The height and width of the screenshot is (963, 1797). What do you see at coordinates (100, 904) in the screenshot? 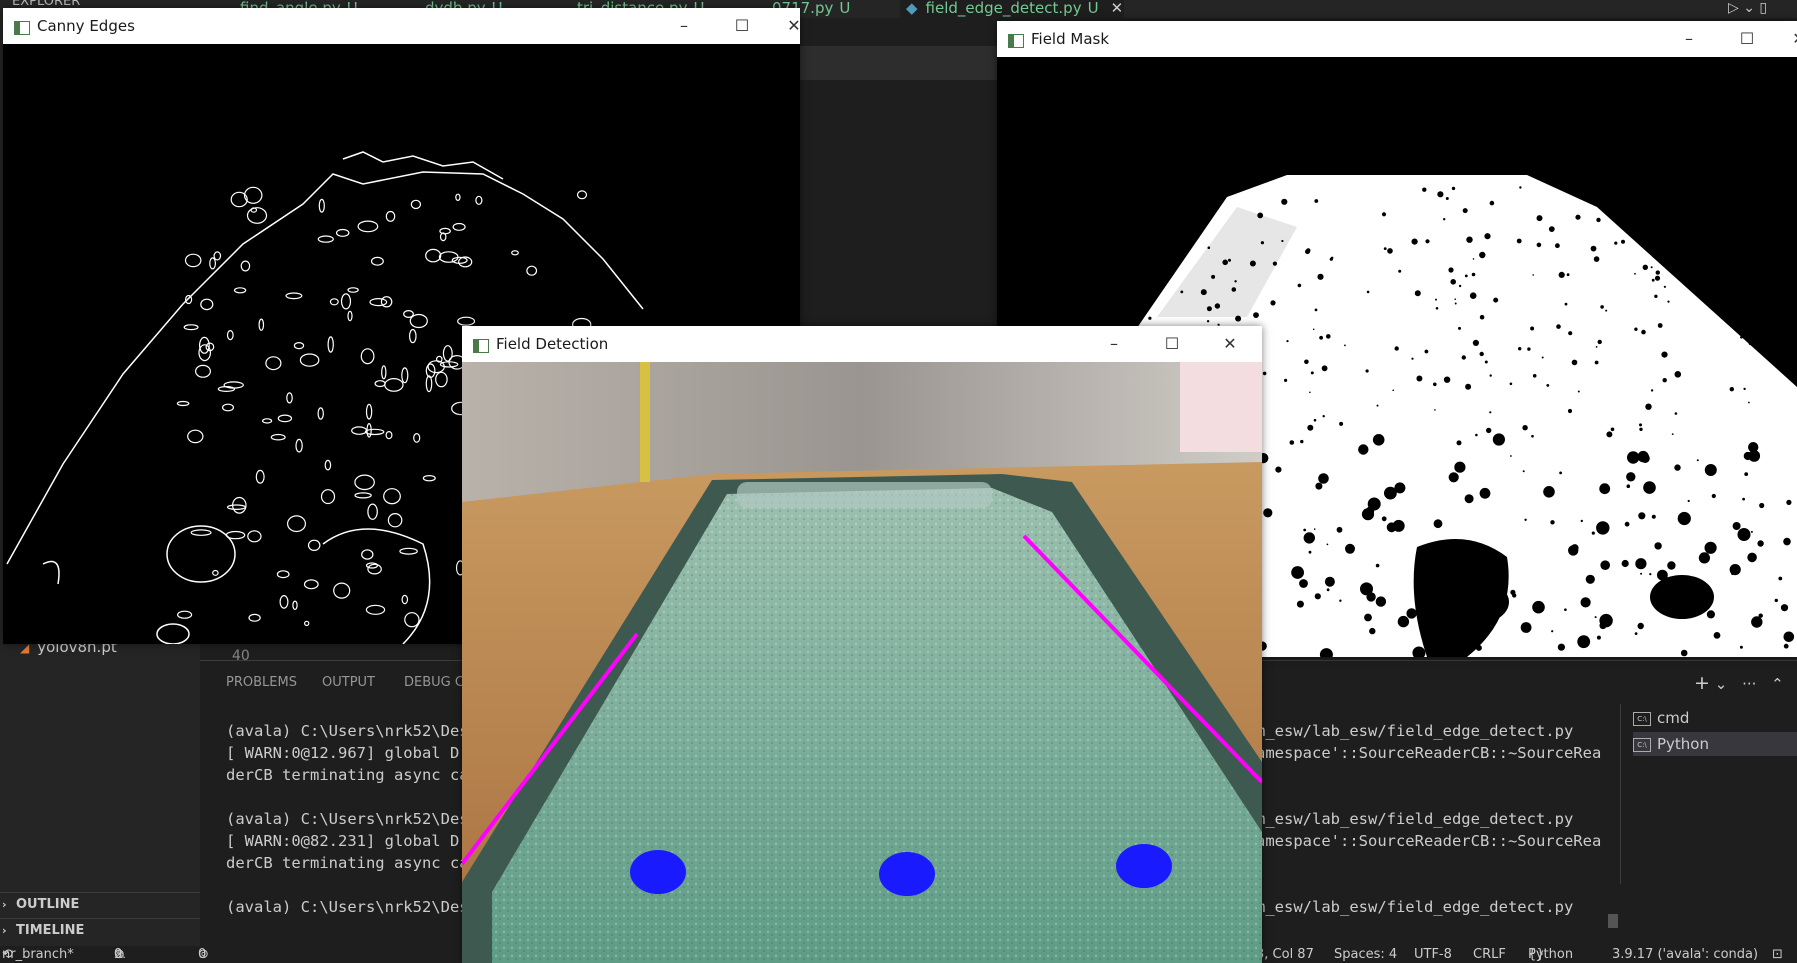
I see `outline-section: › OUTLINE` at bounding box center [100, 904].